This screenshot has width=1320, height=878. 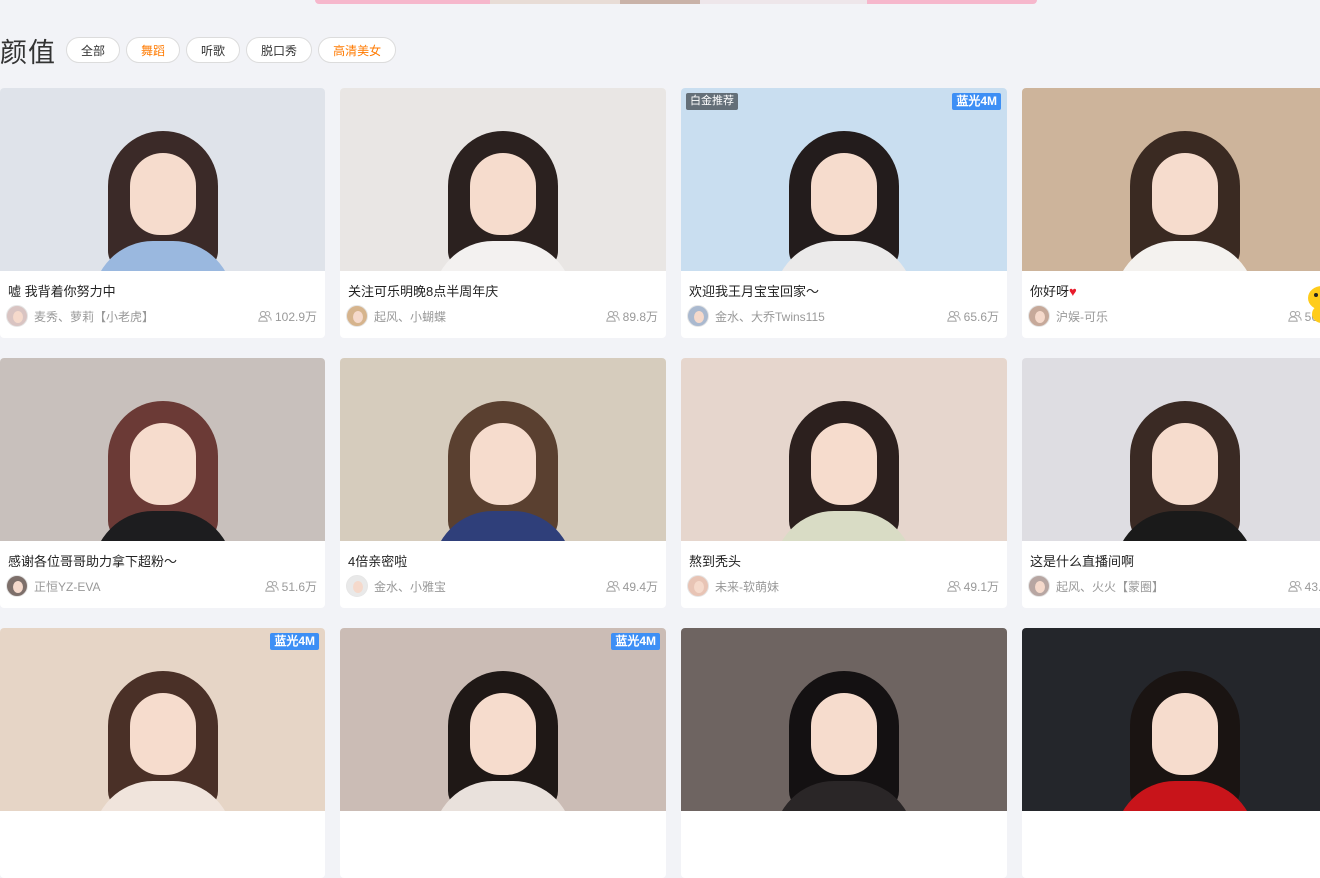 What do you see at coordinates (299, 586) in the screenshot?
I see `viewer-count-text: 51.6万` at bounding box center [299, 586].